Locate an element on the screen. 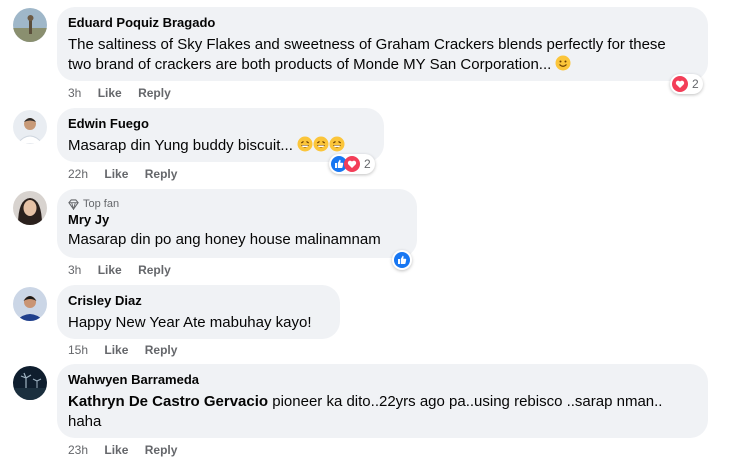  mention-link: Kathryn De Castro Gervacio is located at coordinates (168, 401).